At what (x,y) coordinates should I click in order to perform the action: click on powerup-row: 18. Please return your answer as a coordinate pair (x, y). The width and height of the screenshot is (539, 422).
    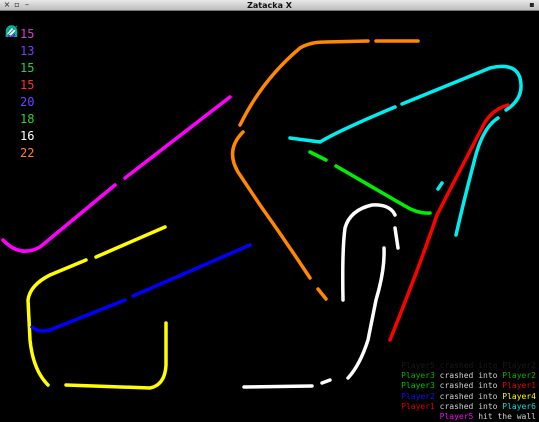
    Looking at the image, I should click on (20, 76).